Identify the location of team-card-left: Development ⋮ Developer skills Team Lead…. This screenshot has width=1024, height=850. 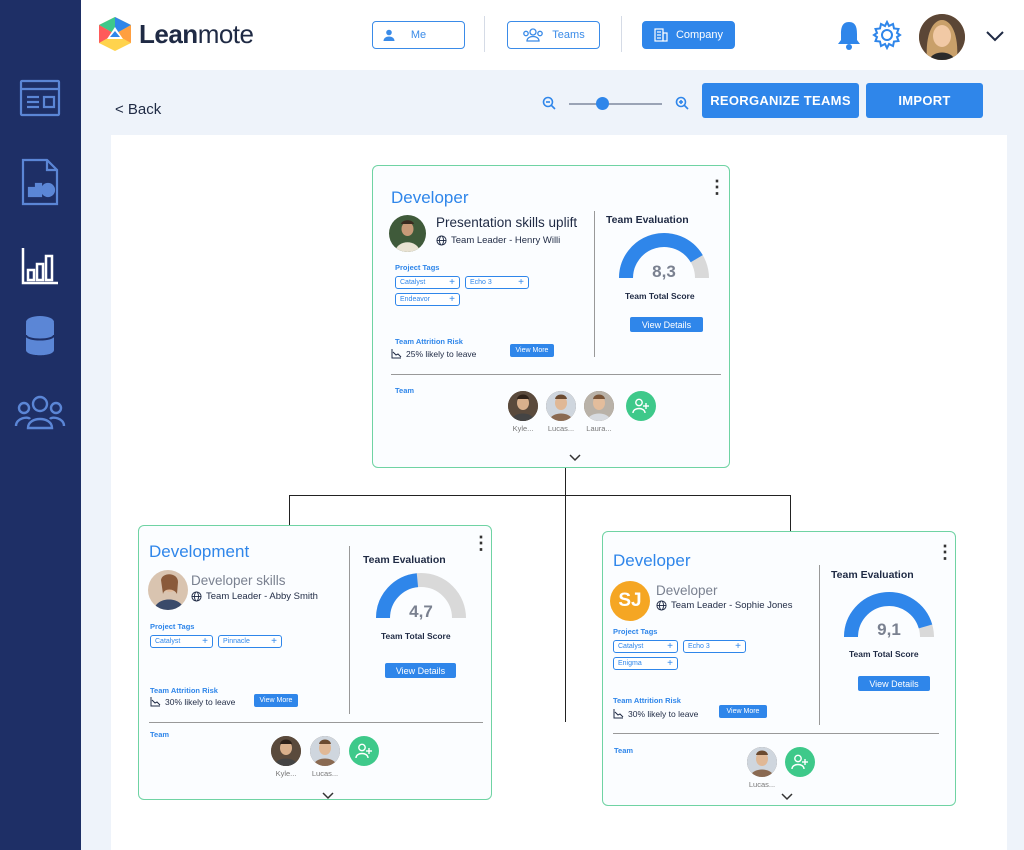
(315, 662).